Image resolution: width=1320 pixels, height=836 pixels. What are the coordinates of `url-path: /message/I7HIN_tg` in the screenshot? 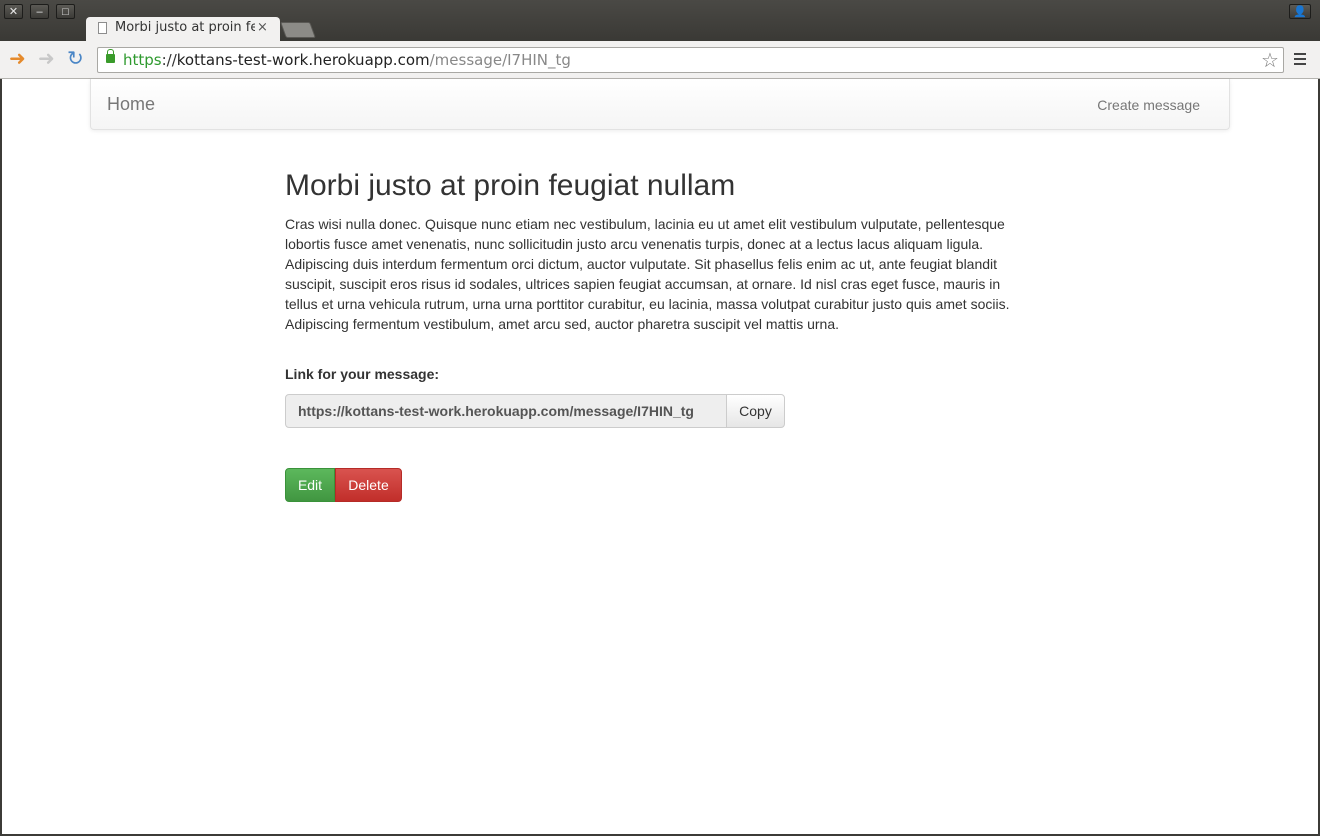 It's located at (500, 60).